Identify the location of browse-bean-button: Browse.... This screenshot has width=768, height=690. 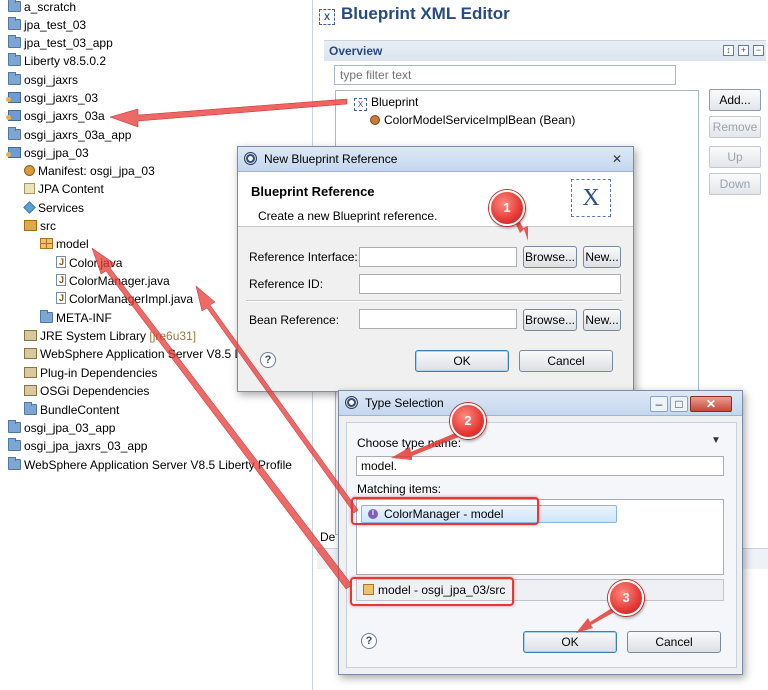
(550, 320).